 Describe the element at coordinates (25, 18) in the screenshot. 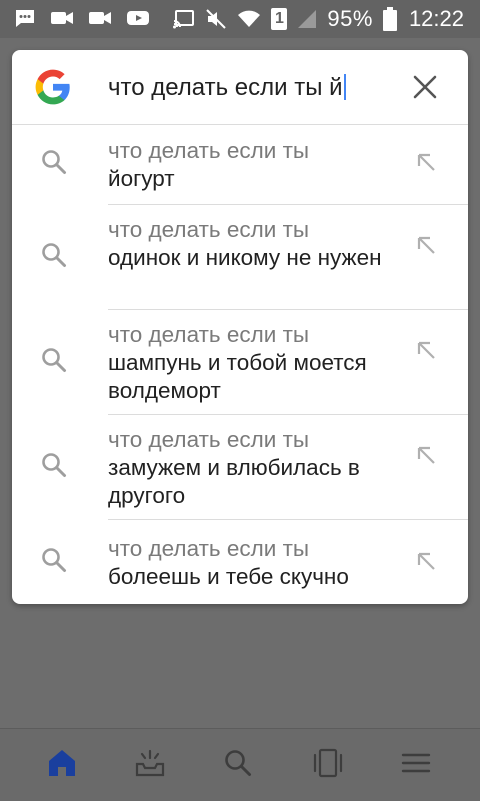

I see `message-icon` at that location.